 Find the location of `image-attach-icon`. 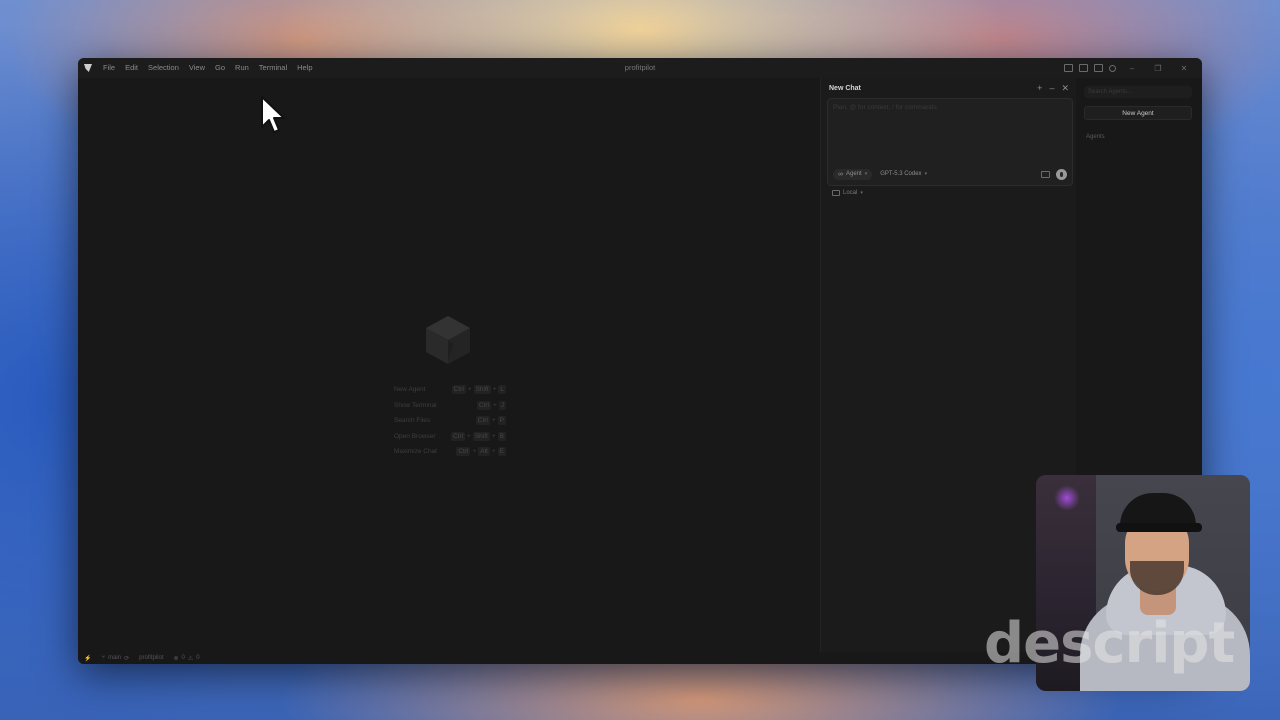

image-attach-icon is located at coordinates (1045, 174).